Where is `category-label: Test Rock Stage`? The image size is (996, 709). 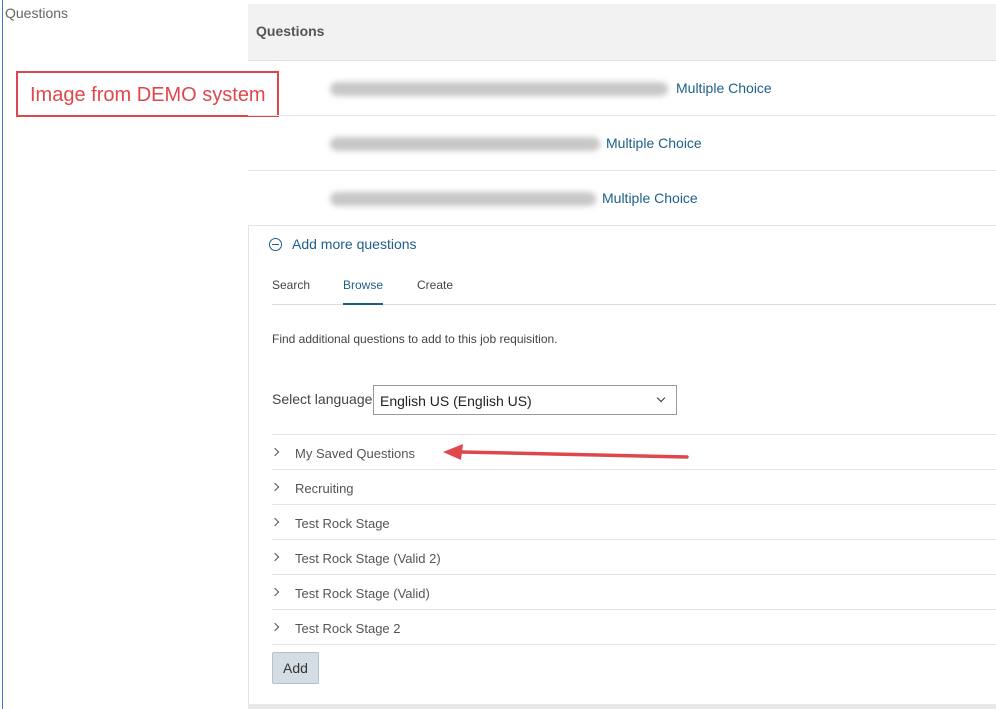 category-label: Test Rock Stage is located at coordinates (342, 523).